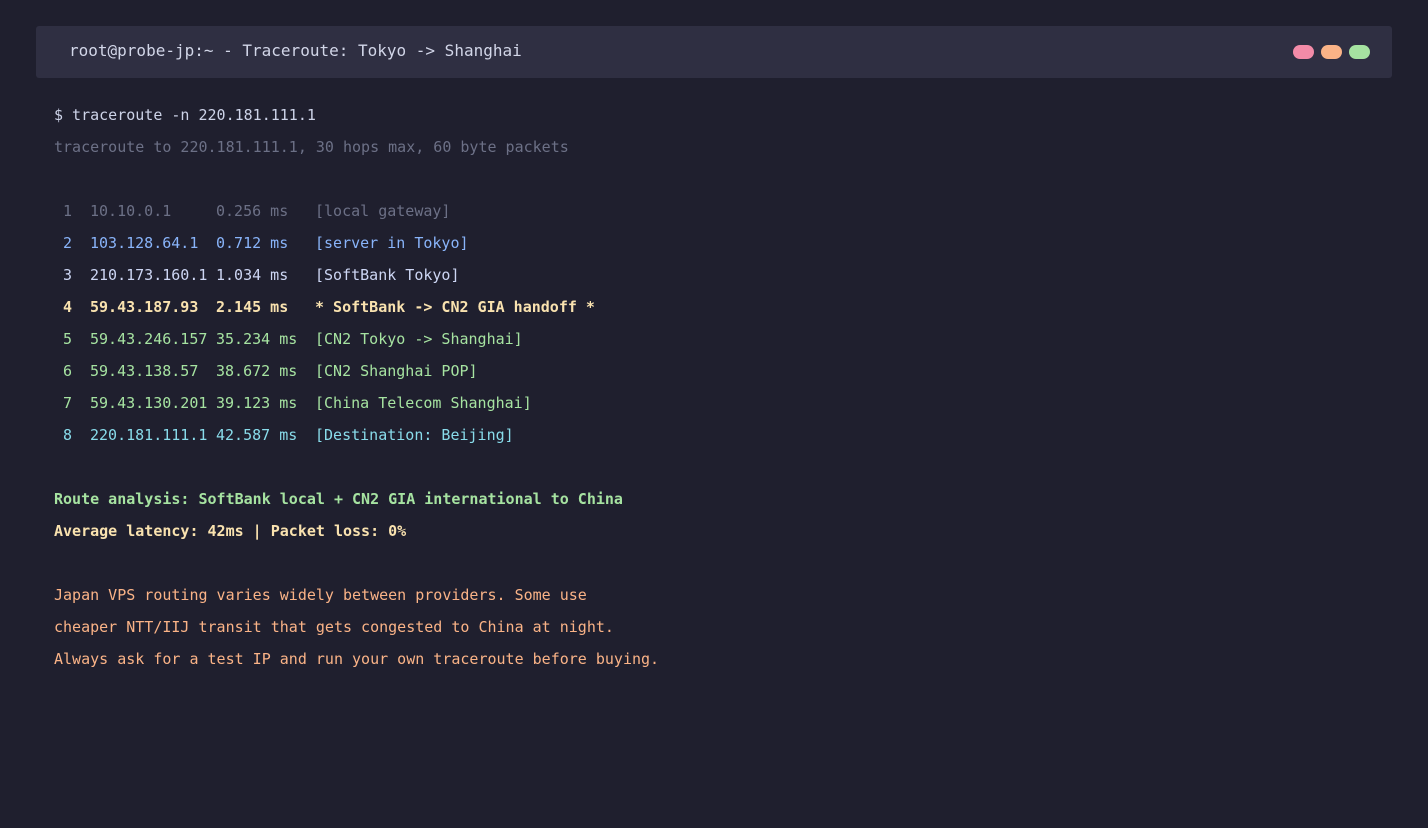  What do you see at coordinates (68, 435) in the screenshot?
I see `hop-number: 8` at bounding box center [68, 435].